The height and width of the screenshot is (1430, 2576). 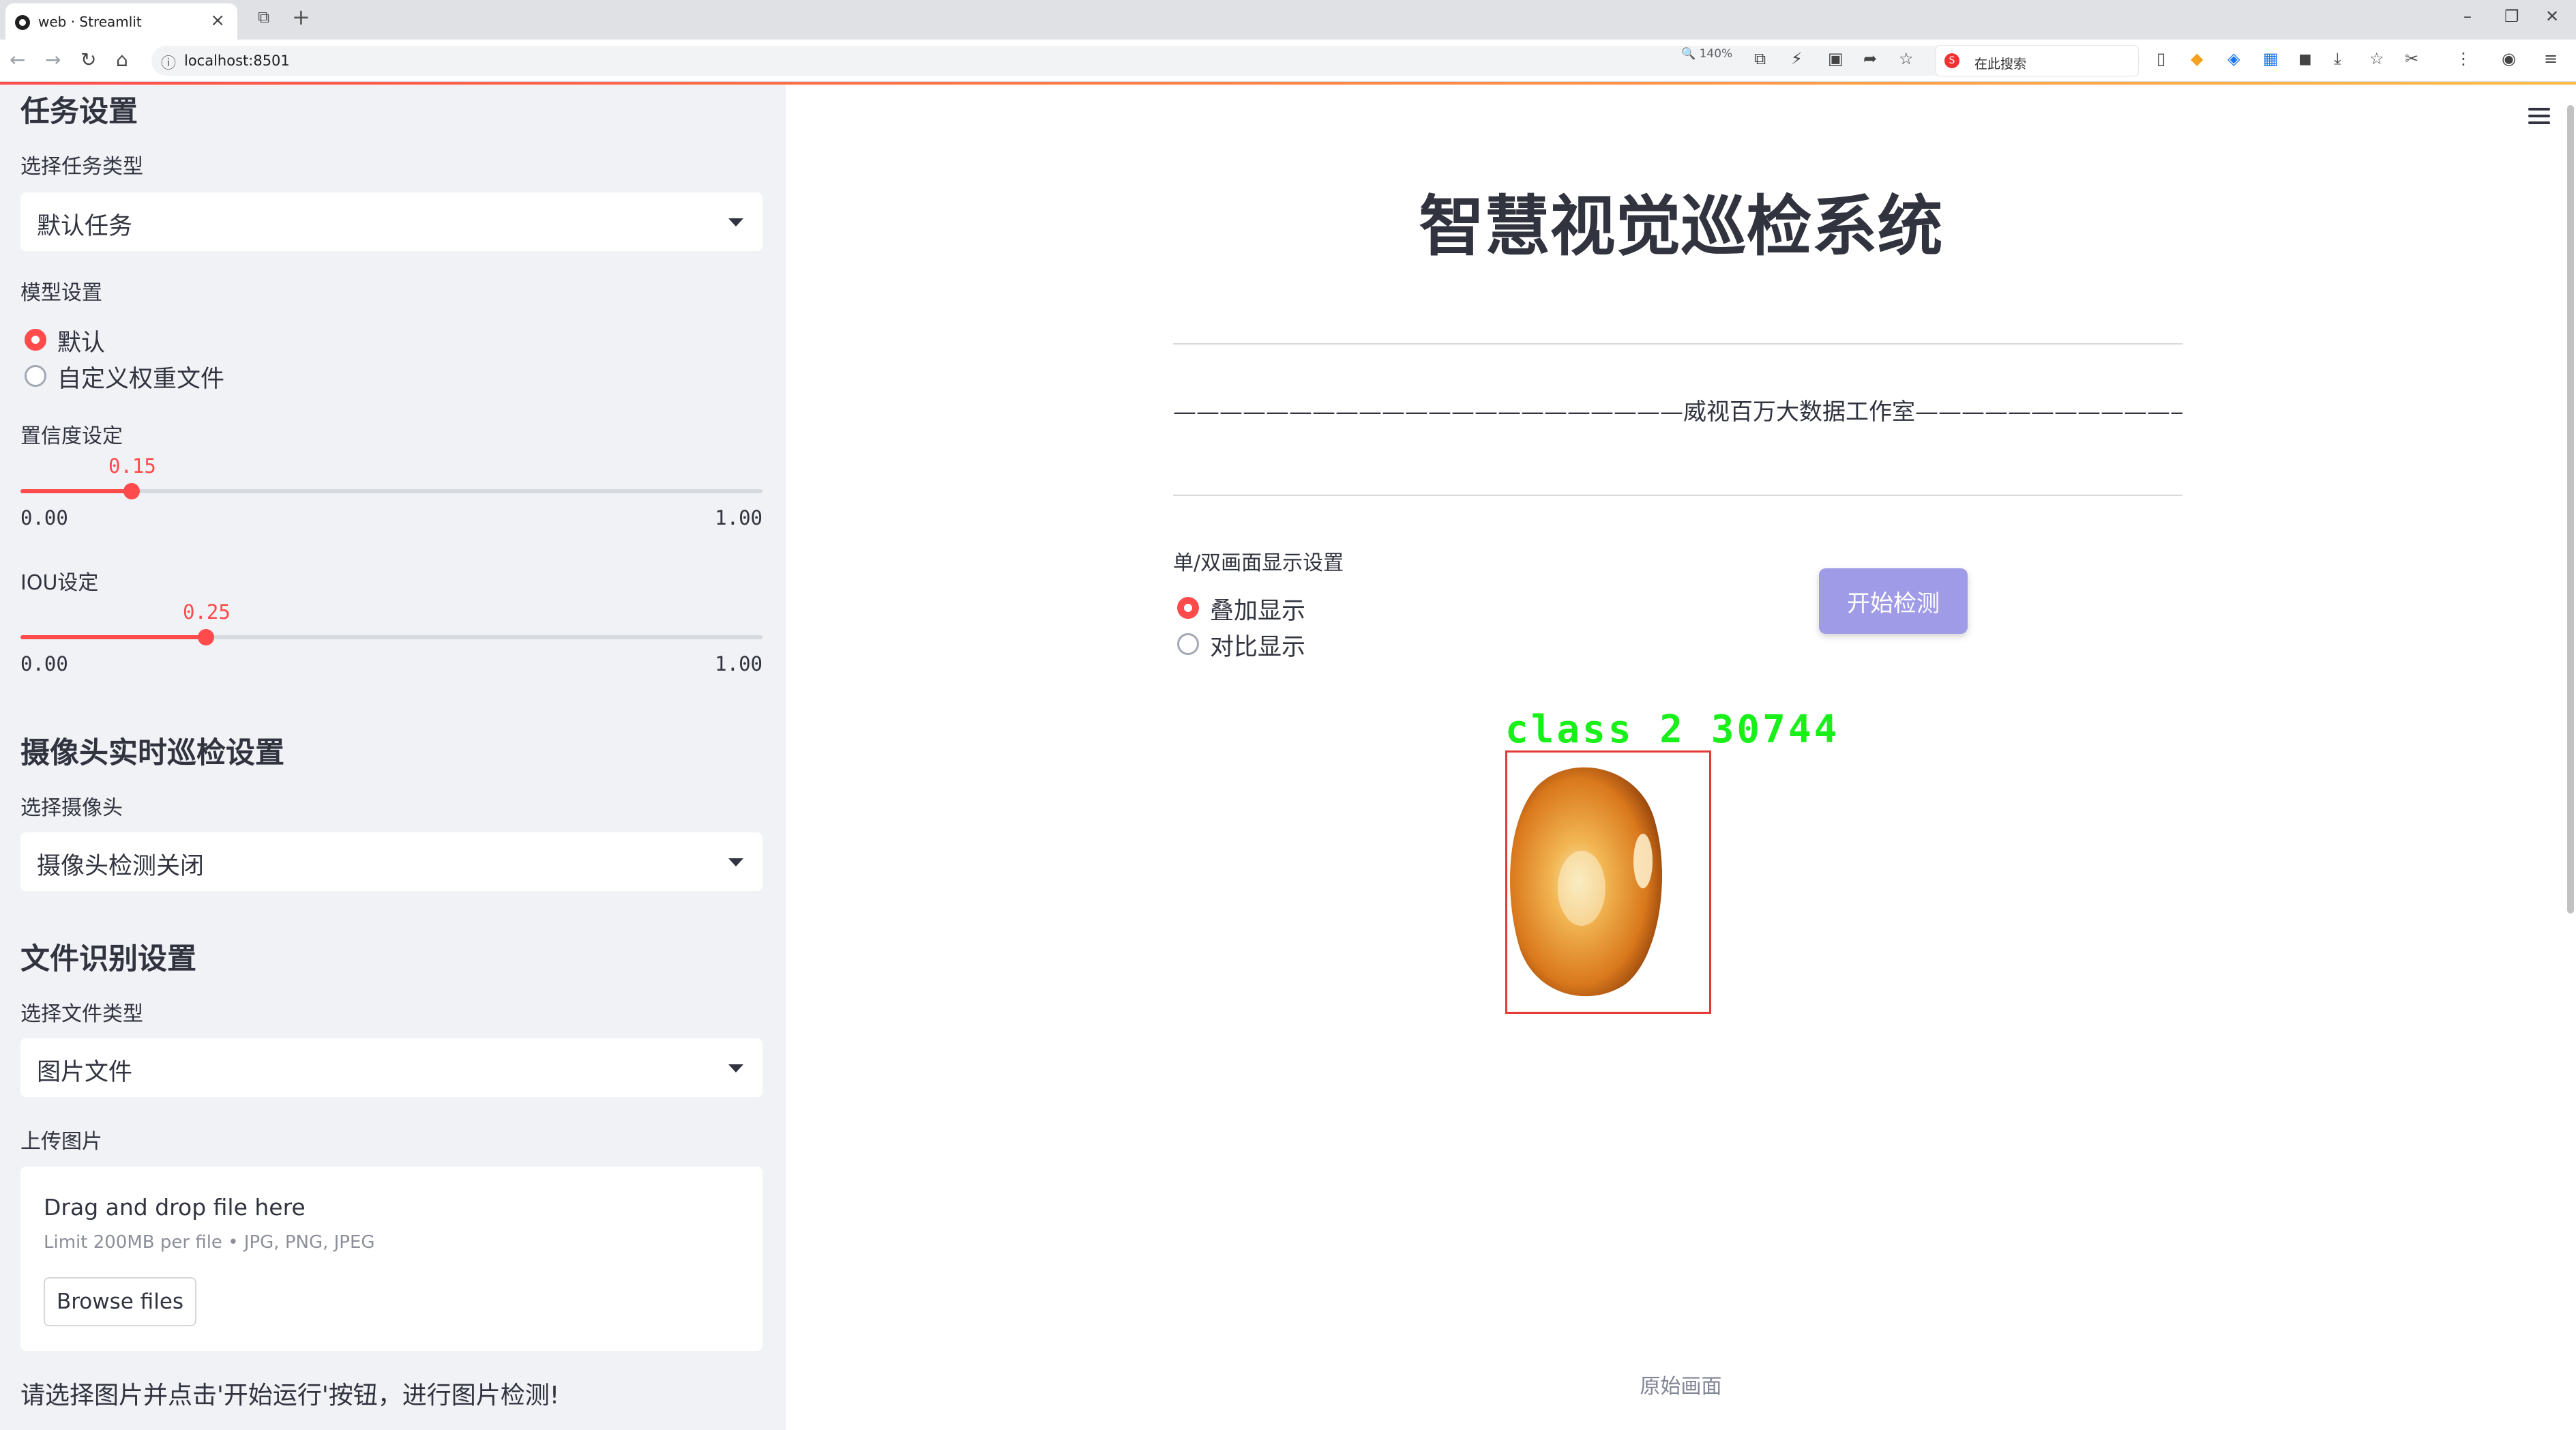 I want to click on reading-mode-icon: ▯, so click(x=2161, y=59).